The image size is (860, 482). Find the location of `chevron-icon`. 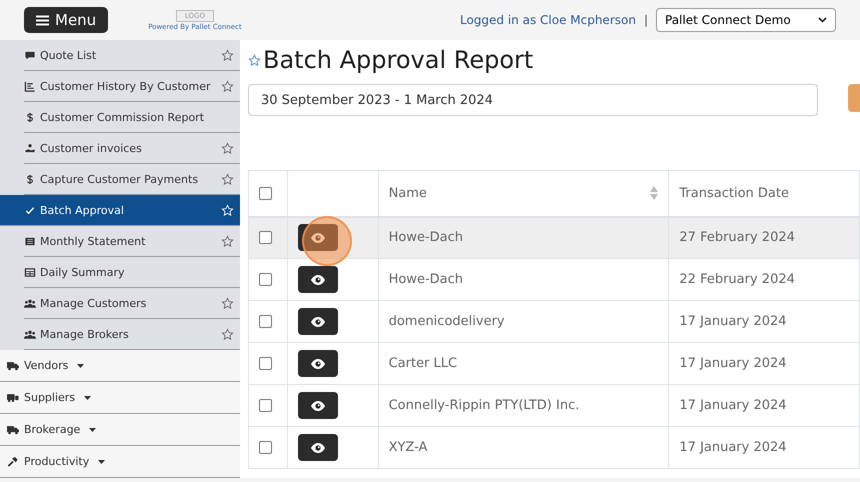

chevron-icon is located at coordinates (822, 20).